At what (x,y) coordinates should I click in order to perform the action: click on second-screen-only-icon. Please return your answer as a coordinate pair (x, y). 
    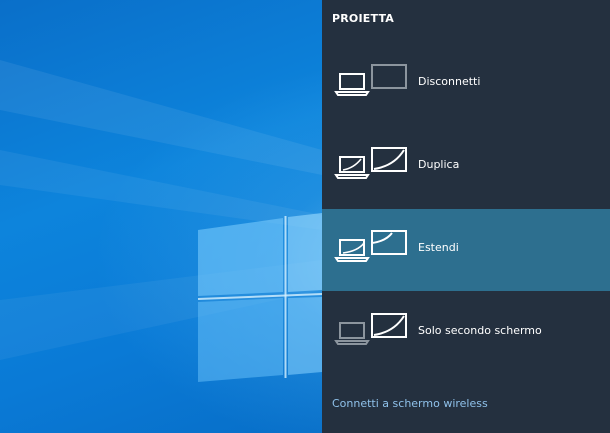
    Looking at the image, I should click on (370, 329).